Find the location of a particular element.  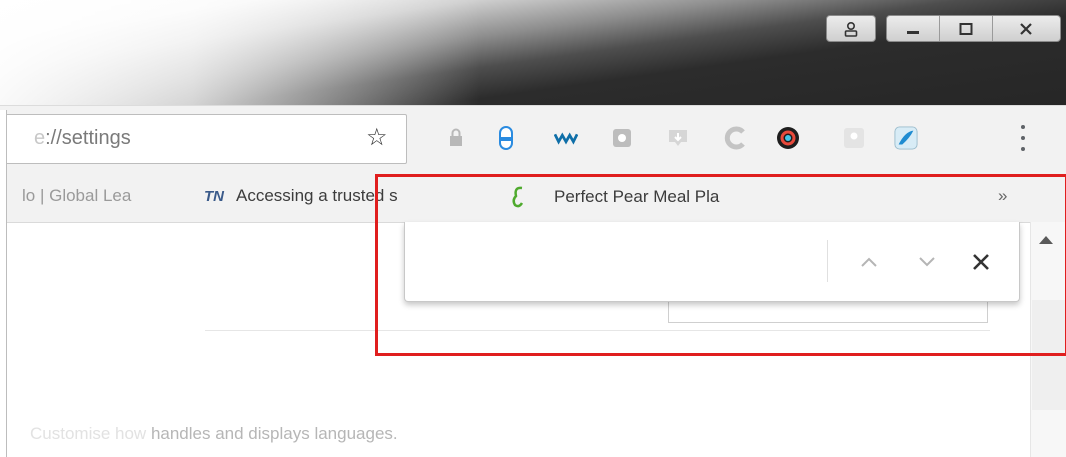

bookmark-item: TN Accessing a trusted s is located at coordinates (340, 196).